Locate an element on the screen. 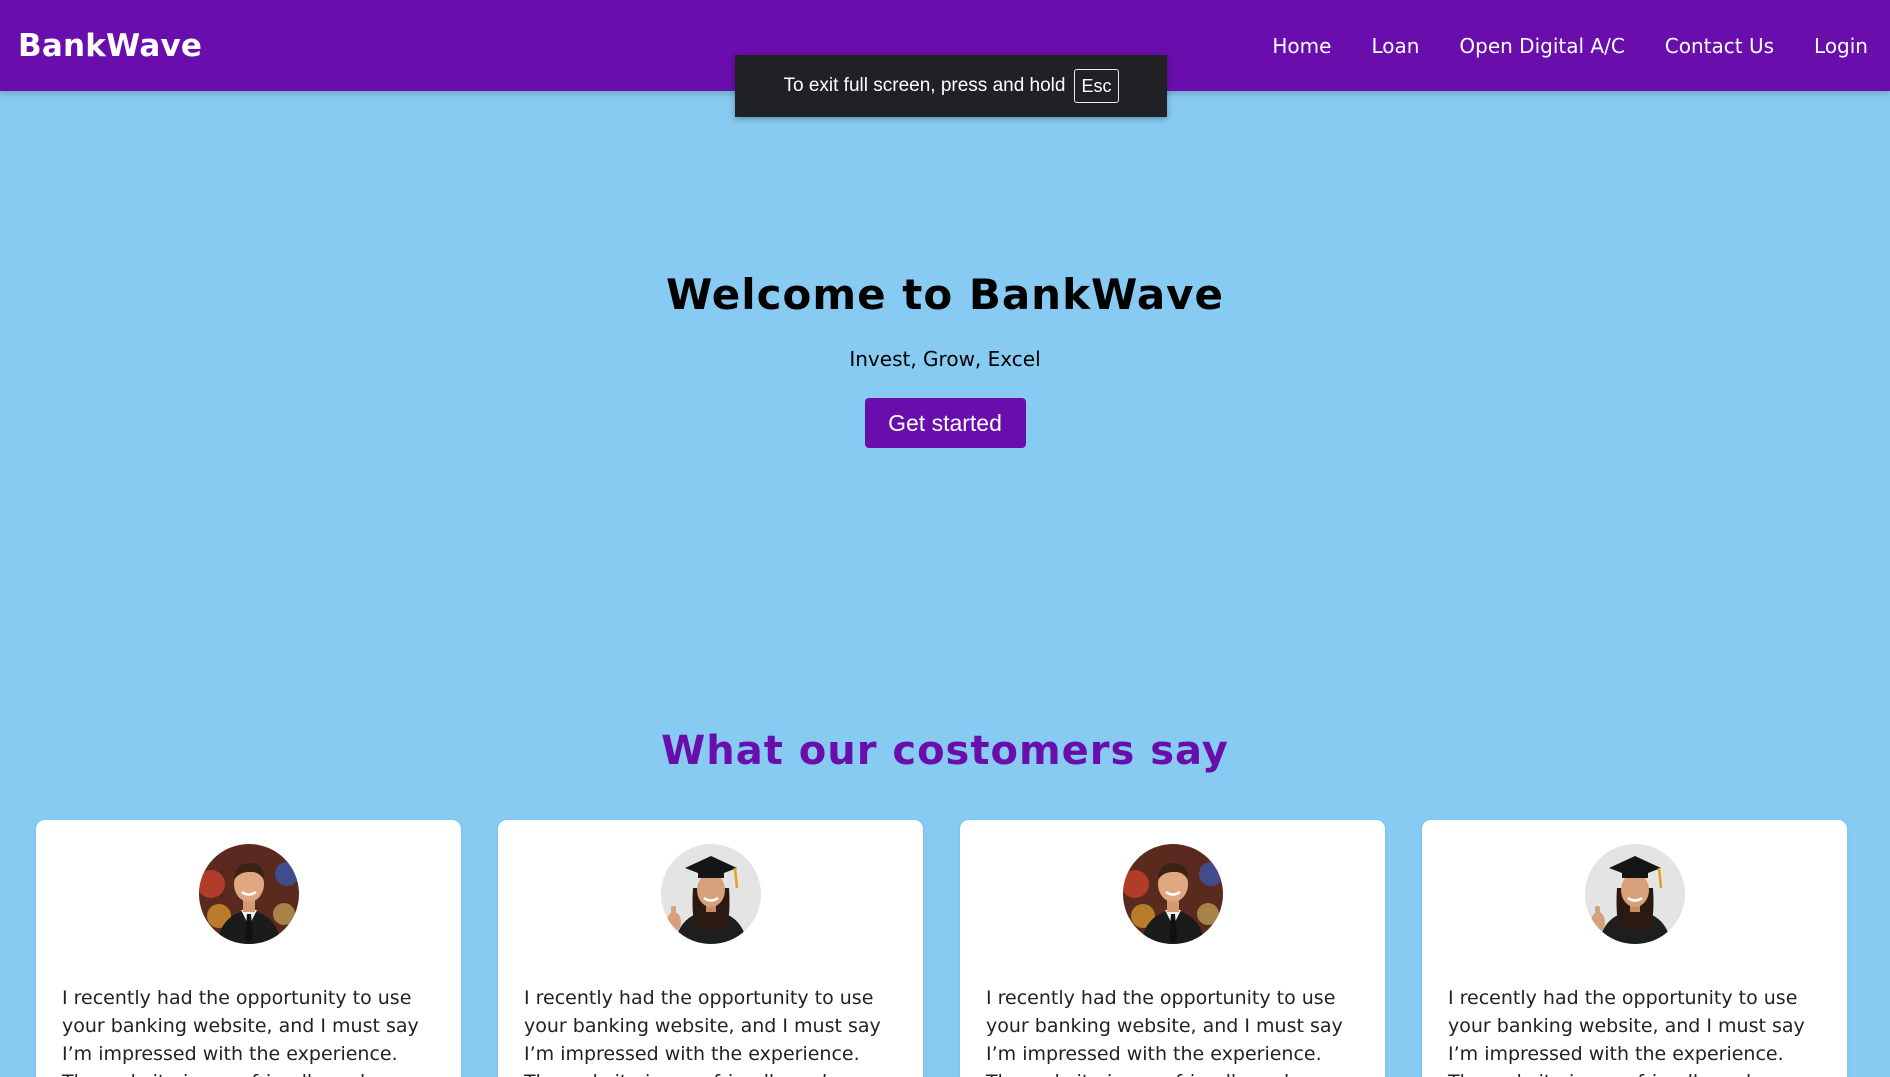 This screenshot has width=1890, height=1077. hero-title: Welcome to BankWave is located at coordinates (945, 294).